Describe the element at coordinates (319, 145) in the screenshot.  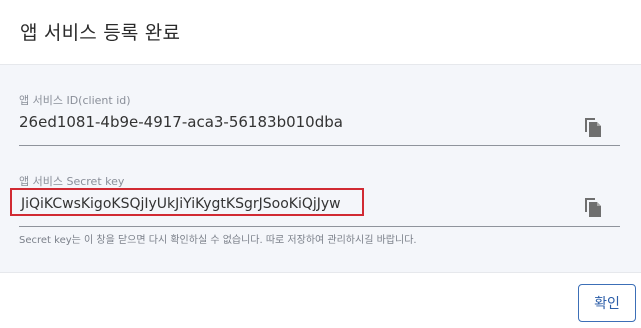
I see `app-service-id-underline` at that location.